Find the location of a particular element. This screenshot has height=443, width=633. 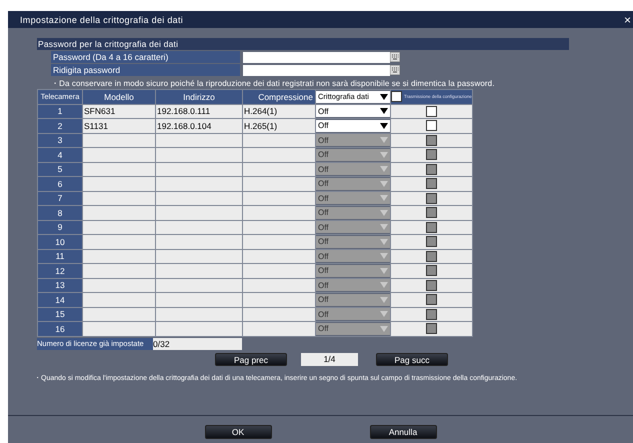

column-header: Compressione is located at coordinates (279, 97).